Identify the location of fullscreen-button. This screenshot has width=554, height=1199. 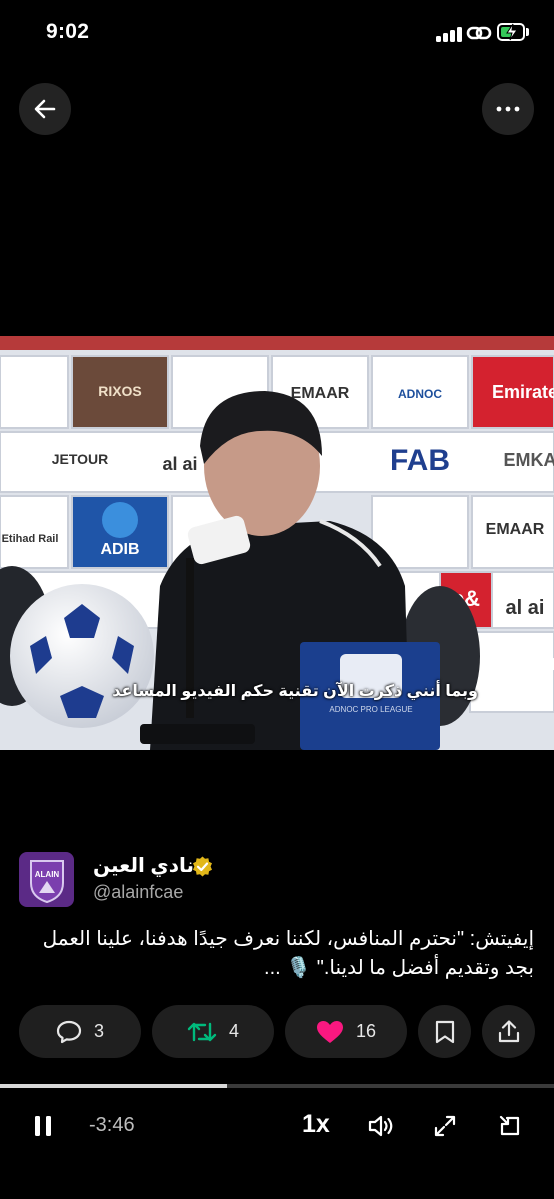
(445, 1126).